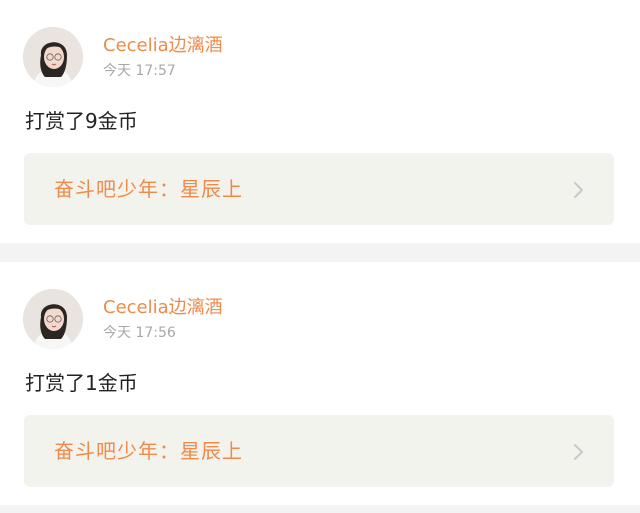 The image size is (640, 513). Describe the element at coordinates (81, 121) in the screenshot. I see `message-text: 打赏了9金币` at that location.